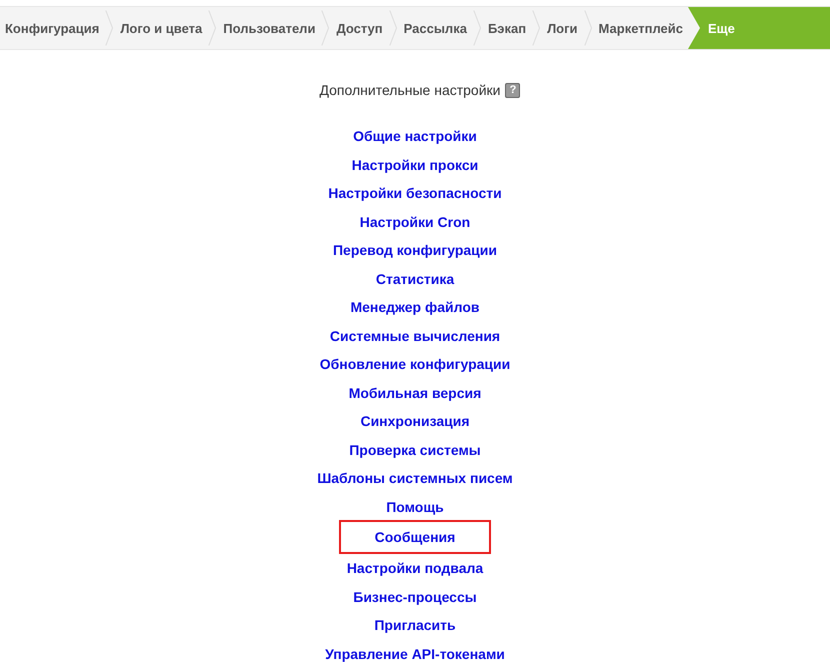 Image resolution: width=830 pixels, height=662 pixels. What do you see at coordinates (415, 364) in the screenshot?
I see `settings-link: Обновление конфигурации` at bounding box center [415, 364].